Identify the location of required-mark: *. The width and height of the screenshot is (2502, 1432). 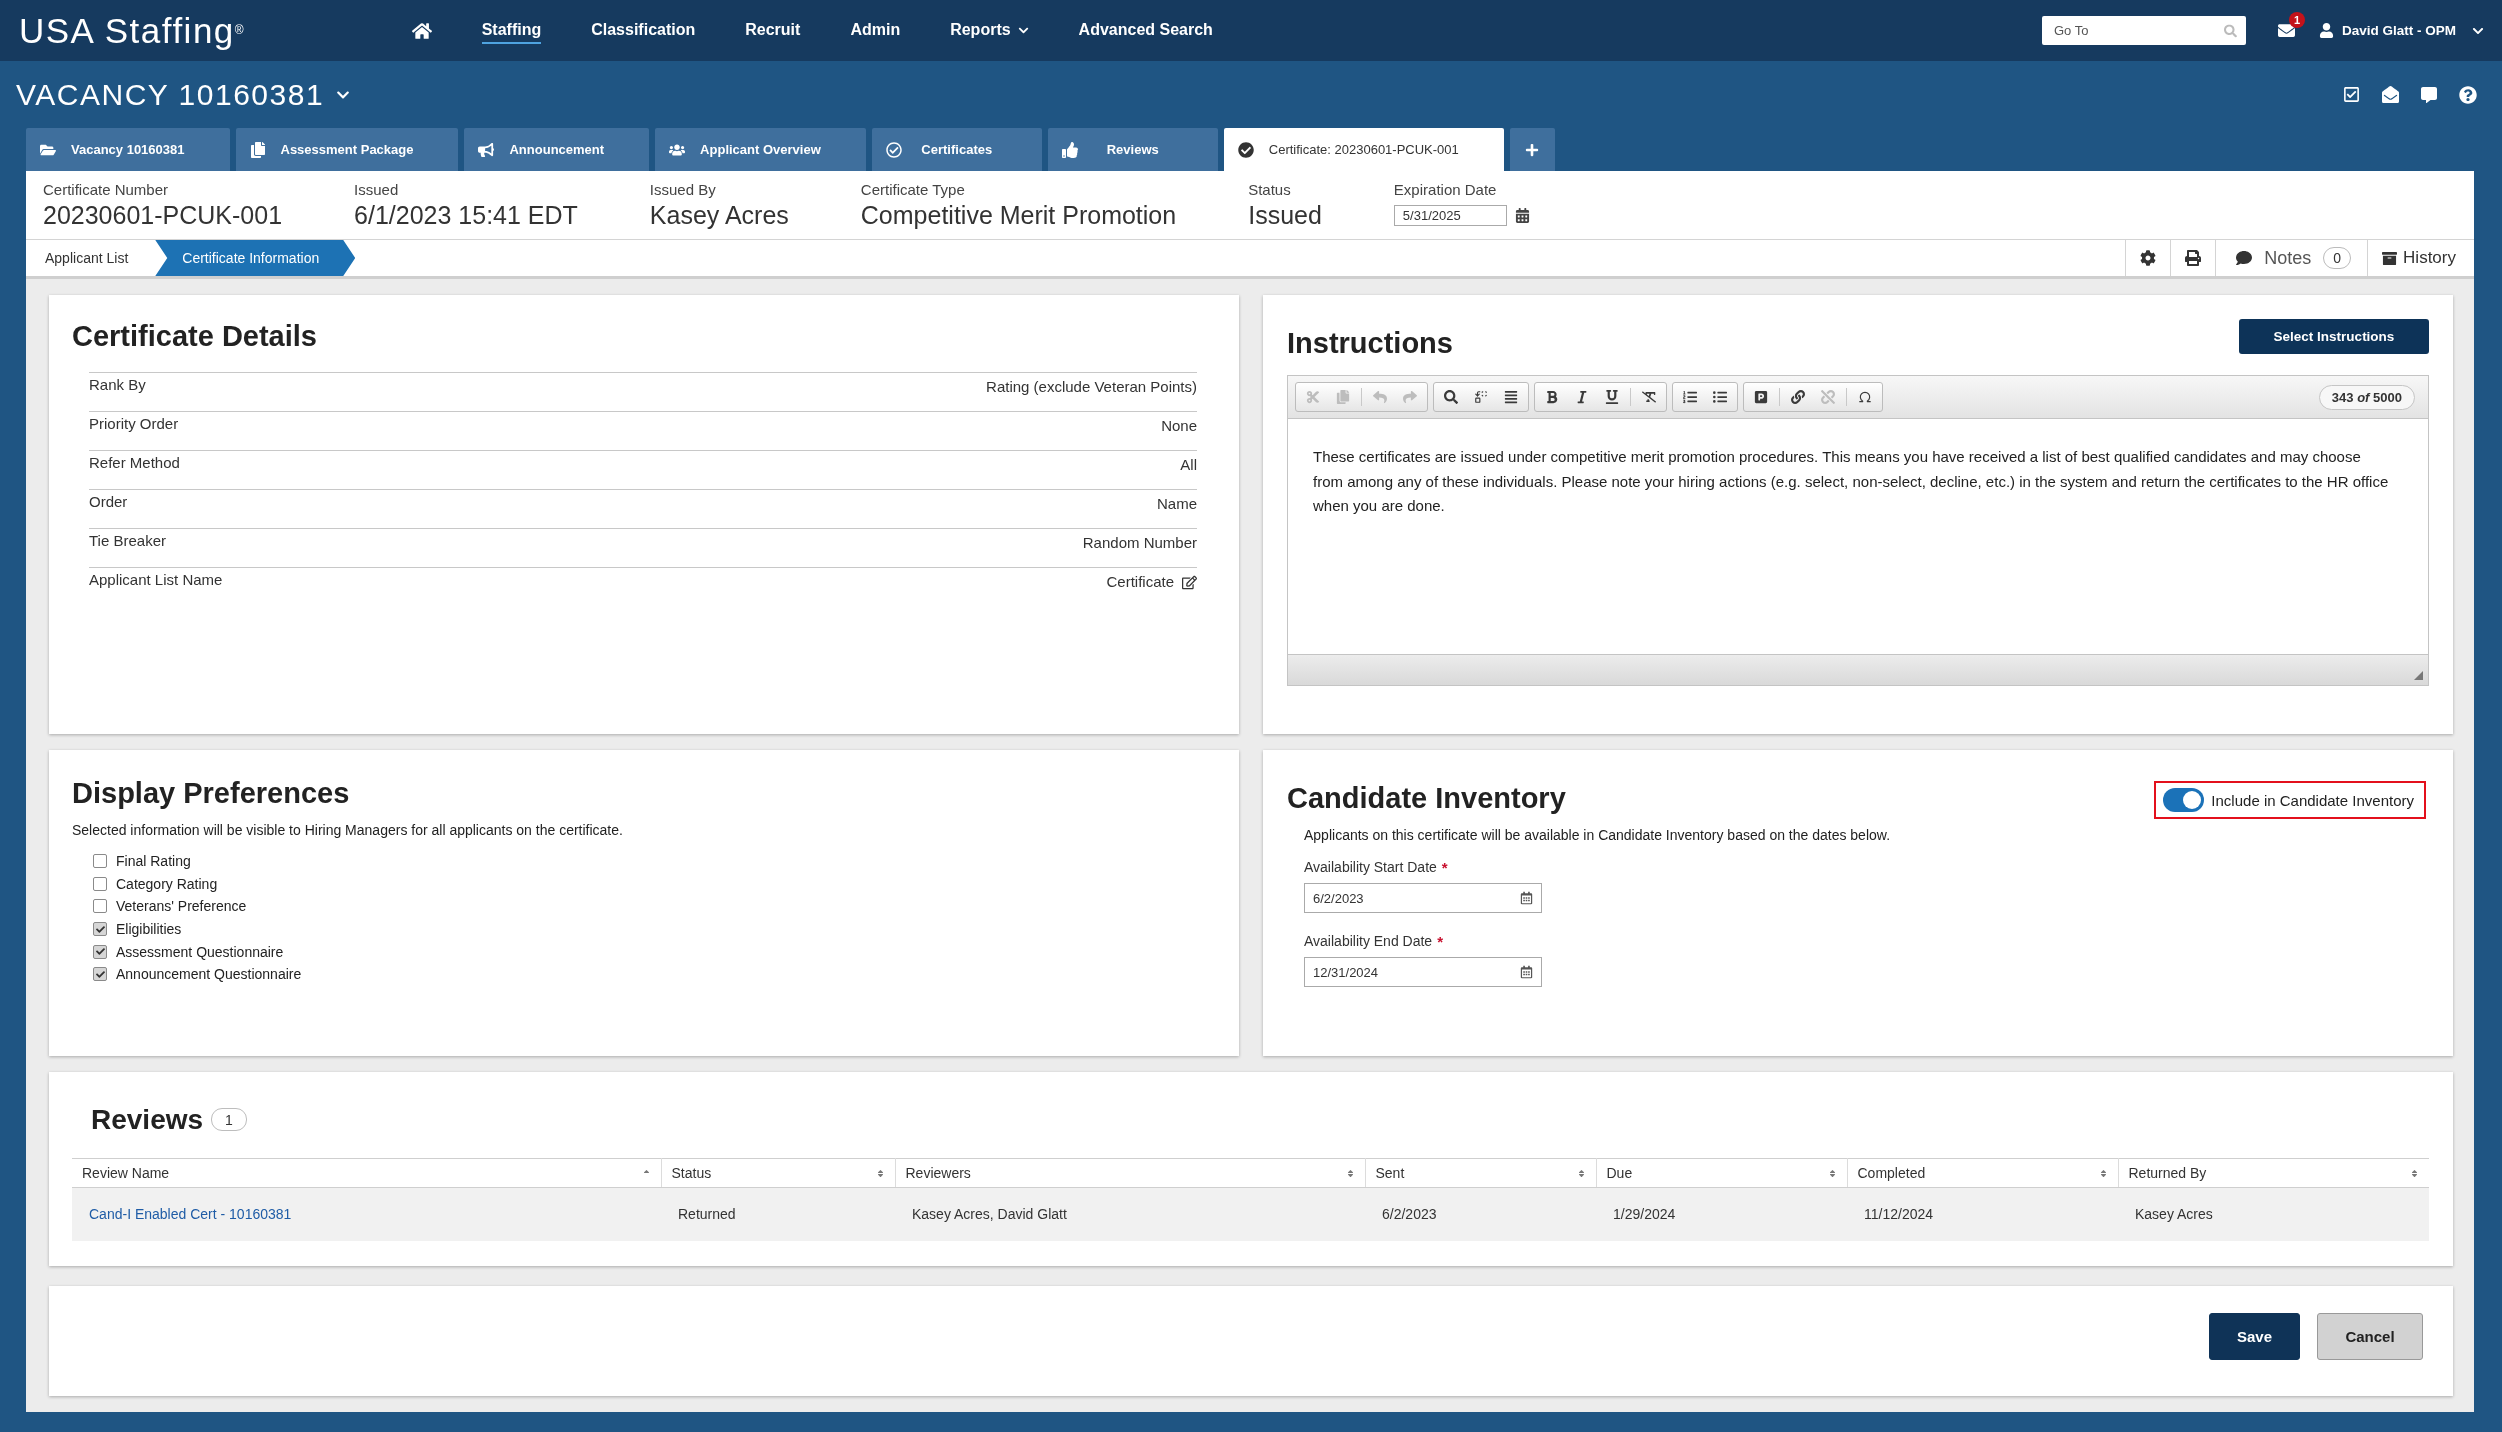
(1440, 941).